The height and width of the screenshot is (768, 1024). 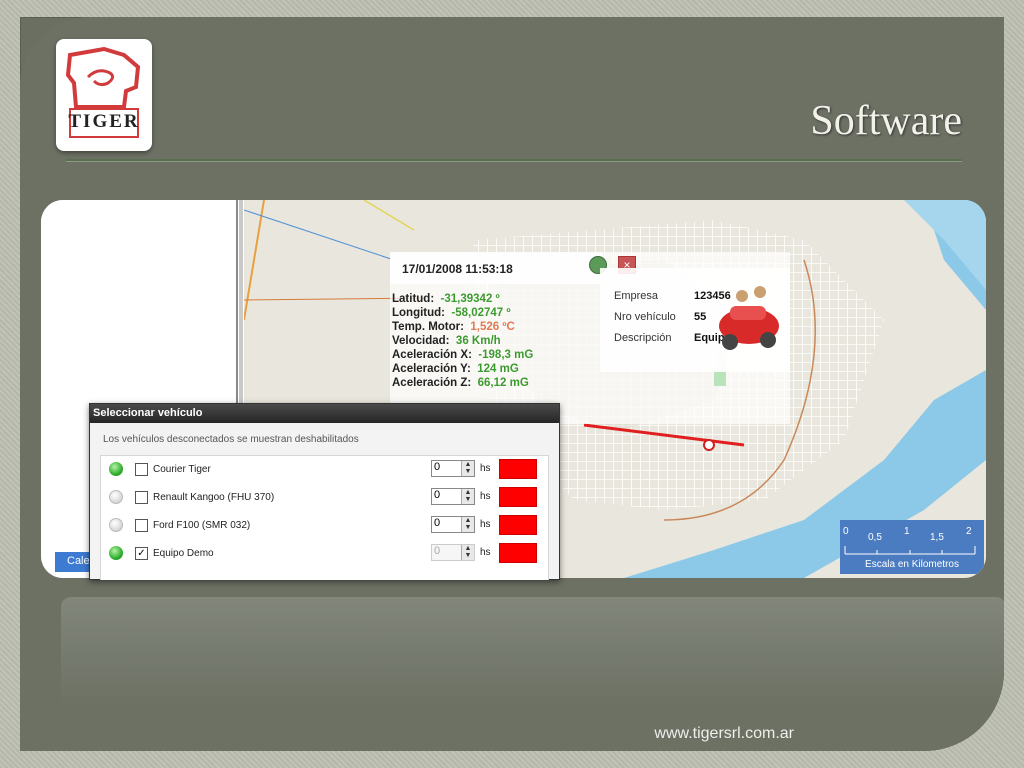 I want to click on title-rule, so click(x=514, y=160).